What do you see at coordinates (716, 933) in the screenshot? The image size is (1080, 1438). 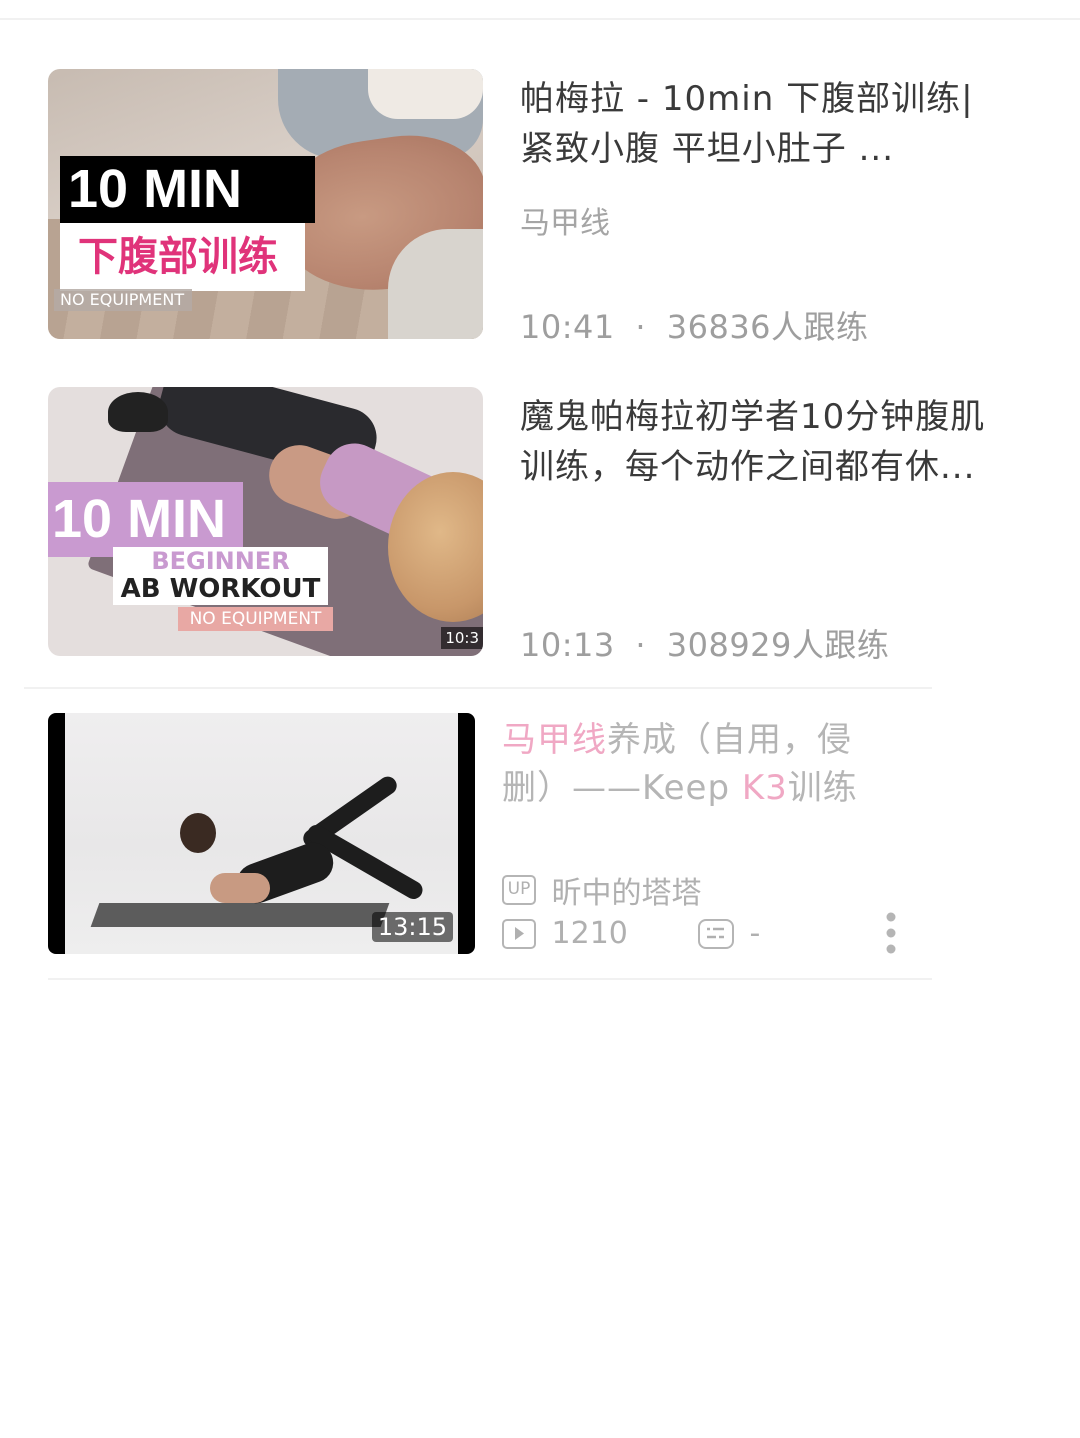 I see `danmaku-icon` at bounding box center [716, 933].